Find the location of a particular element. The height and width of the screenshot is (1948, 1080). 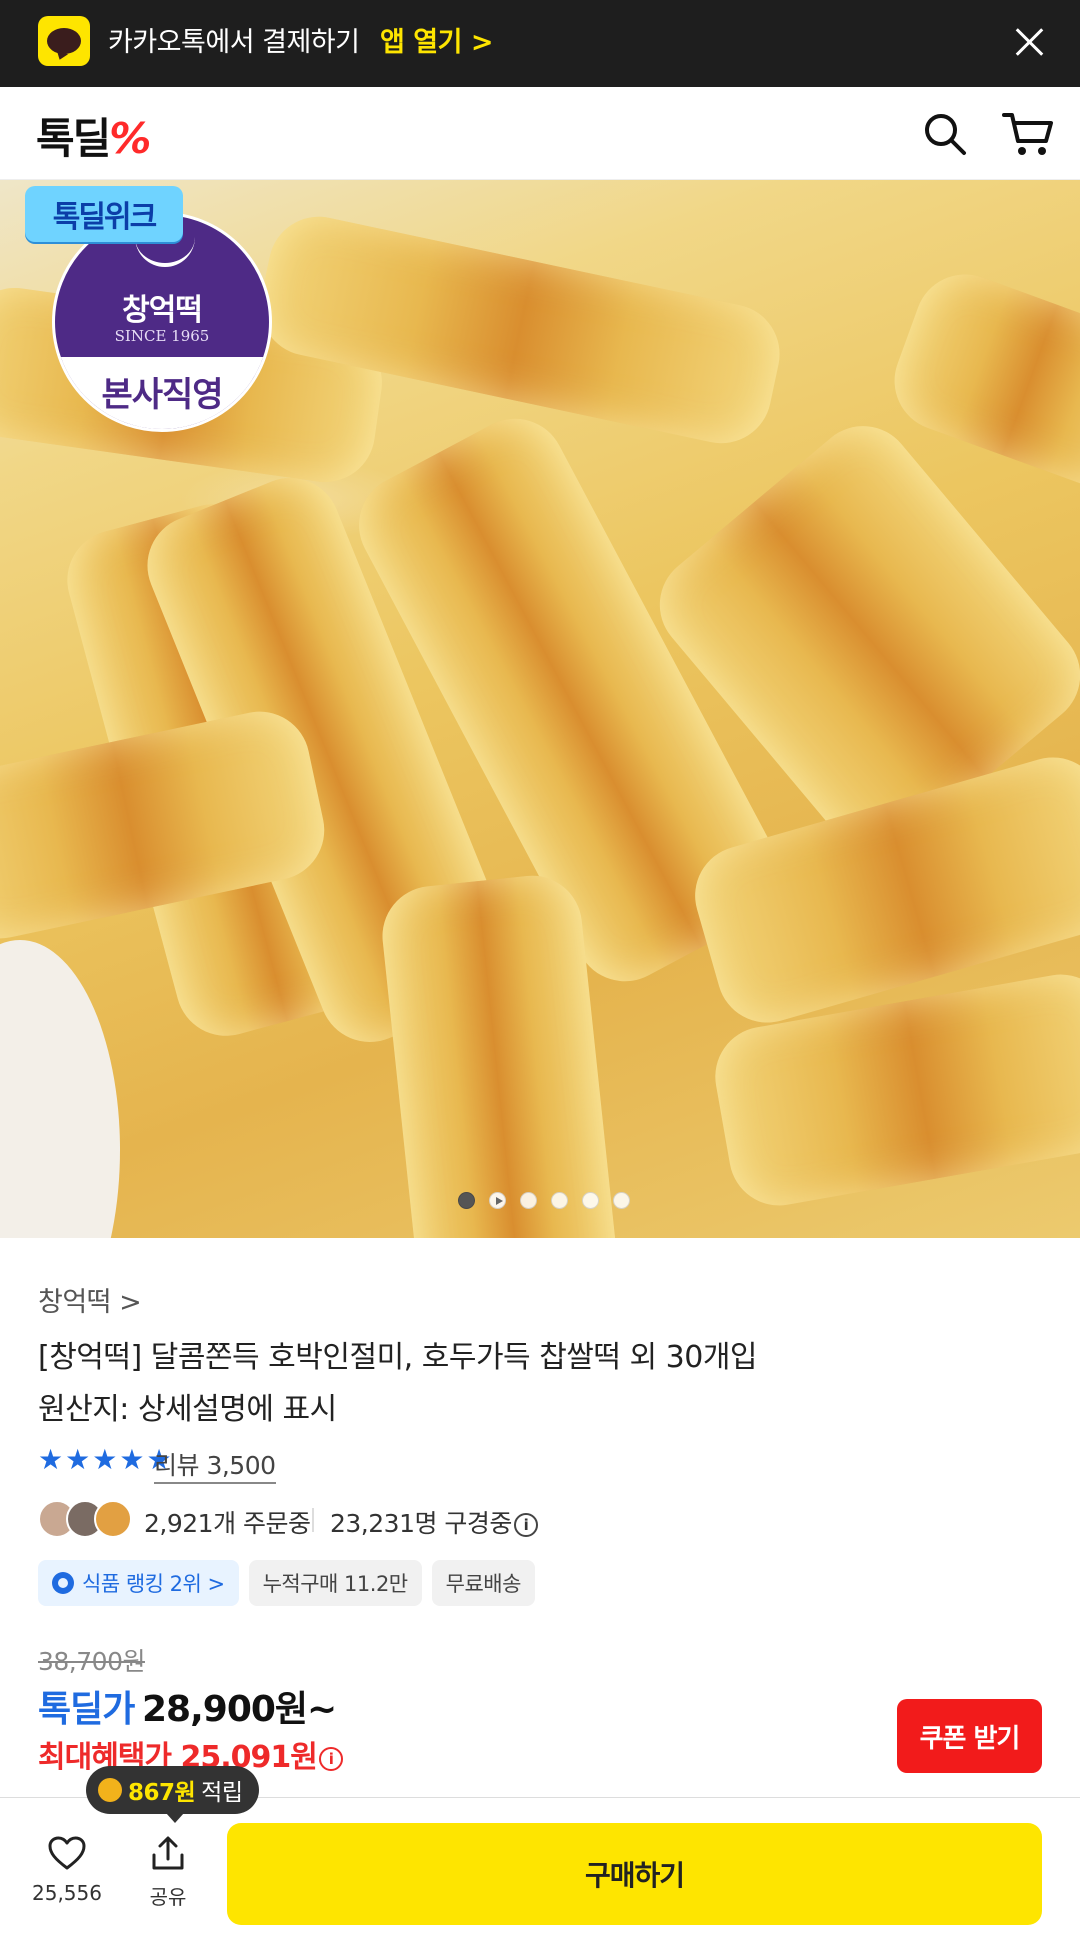

avatar is located at coordinates (113, 1519).